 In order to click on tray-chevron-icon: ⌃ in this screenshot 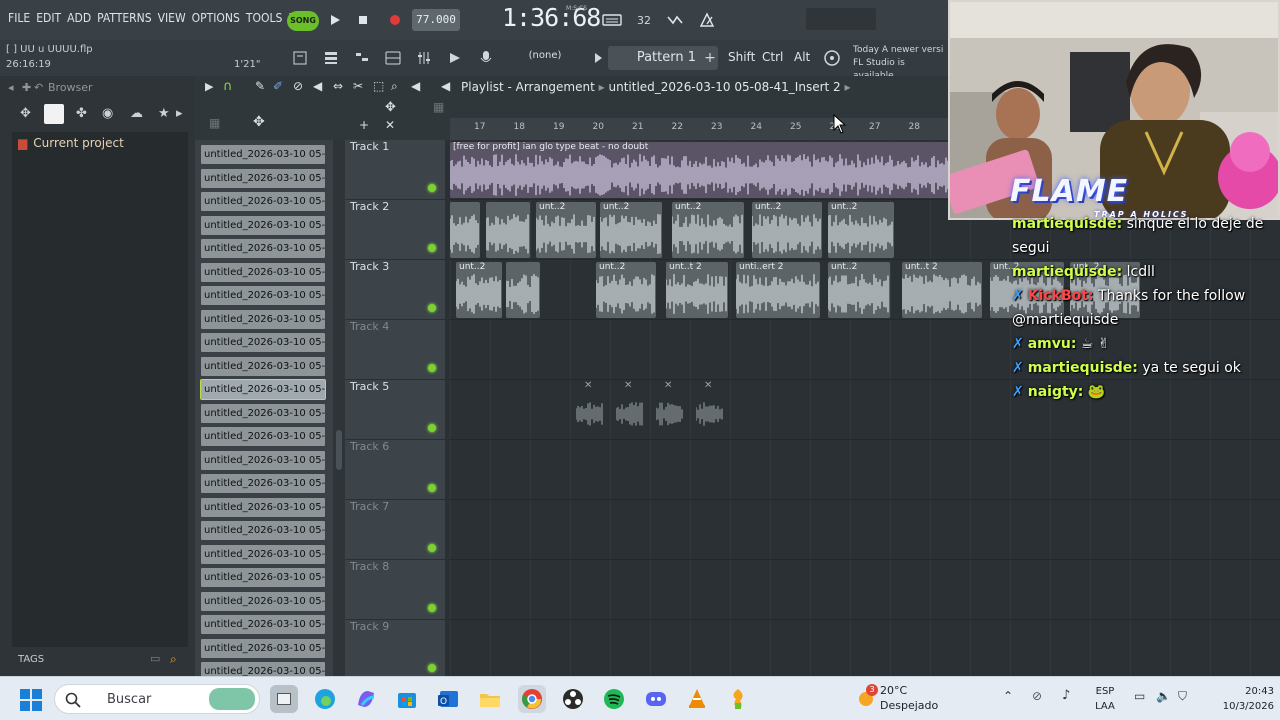, I will do `click(1008, 696)`.